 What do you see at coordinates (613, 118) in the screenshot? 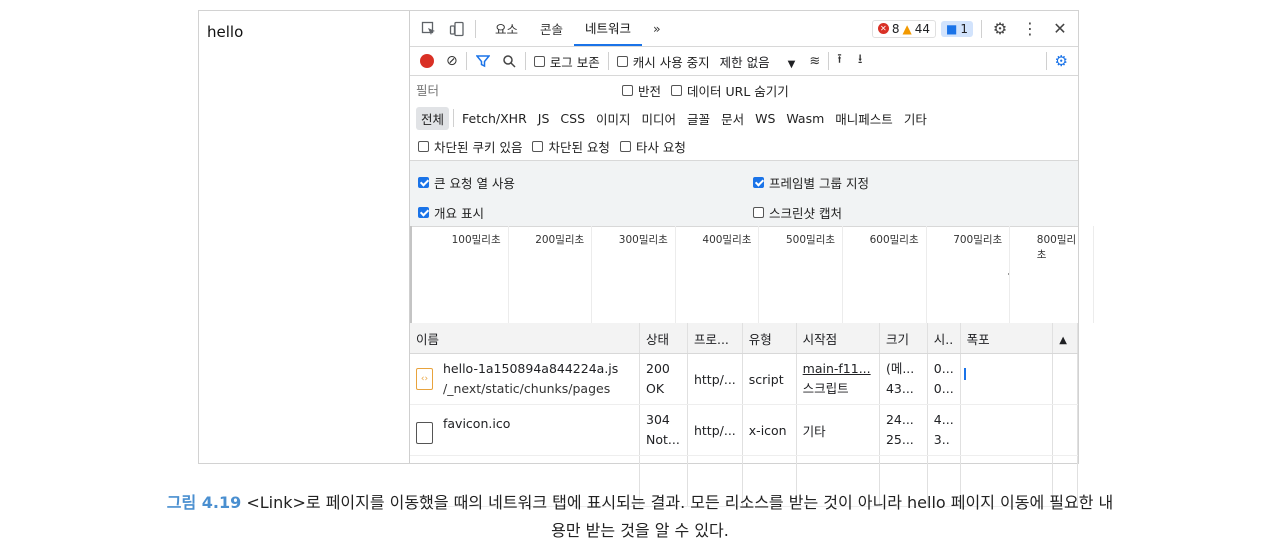
I see `type-filter-4: 이미지` at bounding box center [613, 118].